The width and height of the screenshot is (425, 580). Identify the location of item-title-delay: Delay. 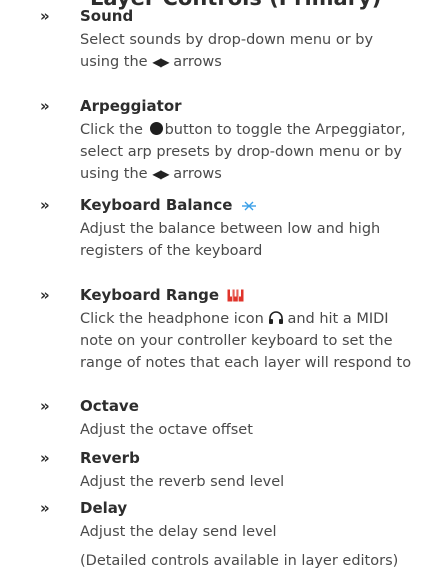
(104, 508).